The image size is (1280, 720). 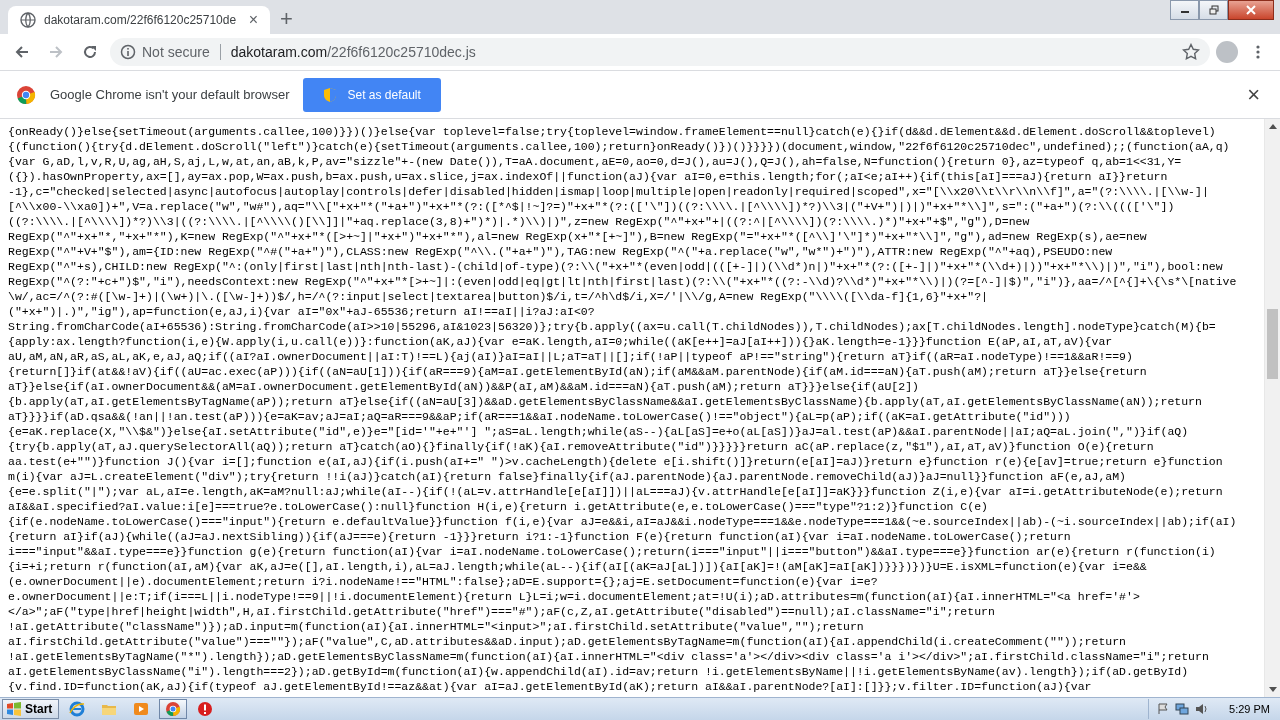 I want to click on code-line: aa.test(e+"")}function J(){var i=[];function e(aI,aJ){if(i.push(aI+=" ")>v.cacheLength){delete e[i.shift()]}return(e[aI]=aJ)}return e}function r(e){e[av]=true;return e}function, so click(x=616, y=461).